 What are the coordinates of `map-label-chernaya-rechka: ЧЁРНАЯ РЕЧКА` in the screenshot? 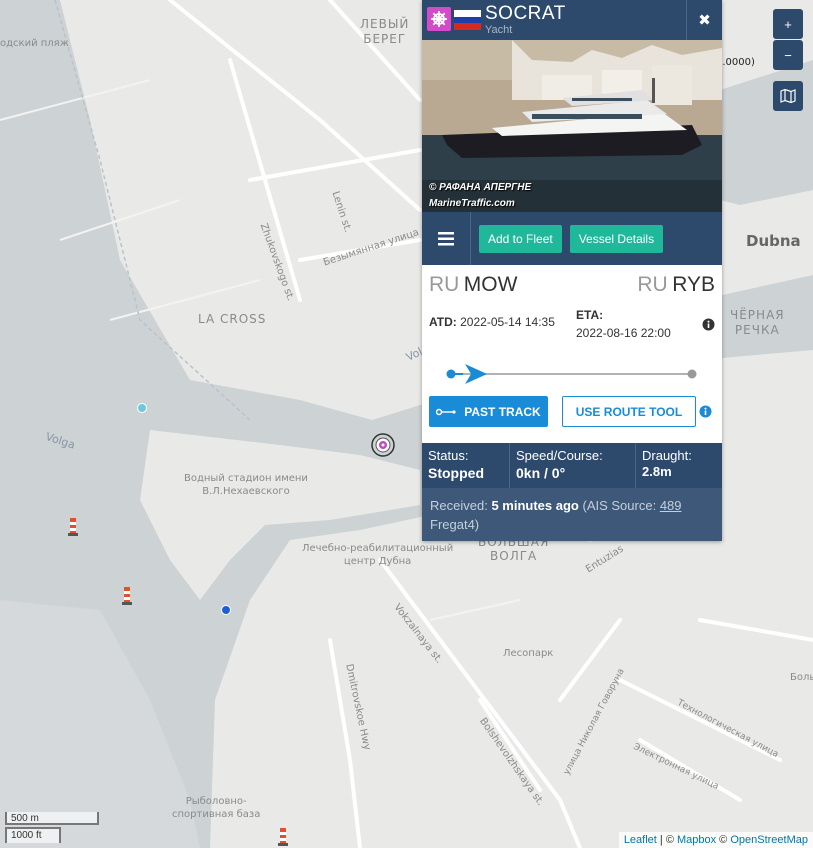 It's located at (757, 323).